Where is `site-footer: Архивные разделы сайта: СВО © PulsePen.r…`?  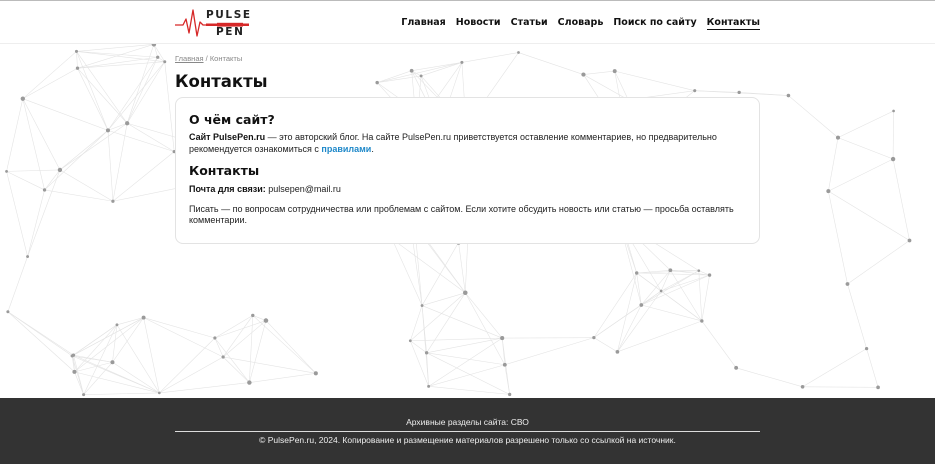
site-footer: Архивные разделы сайта: СВО © PulsePen.r… is located at coordinates (467, 431).